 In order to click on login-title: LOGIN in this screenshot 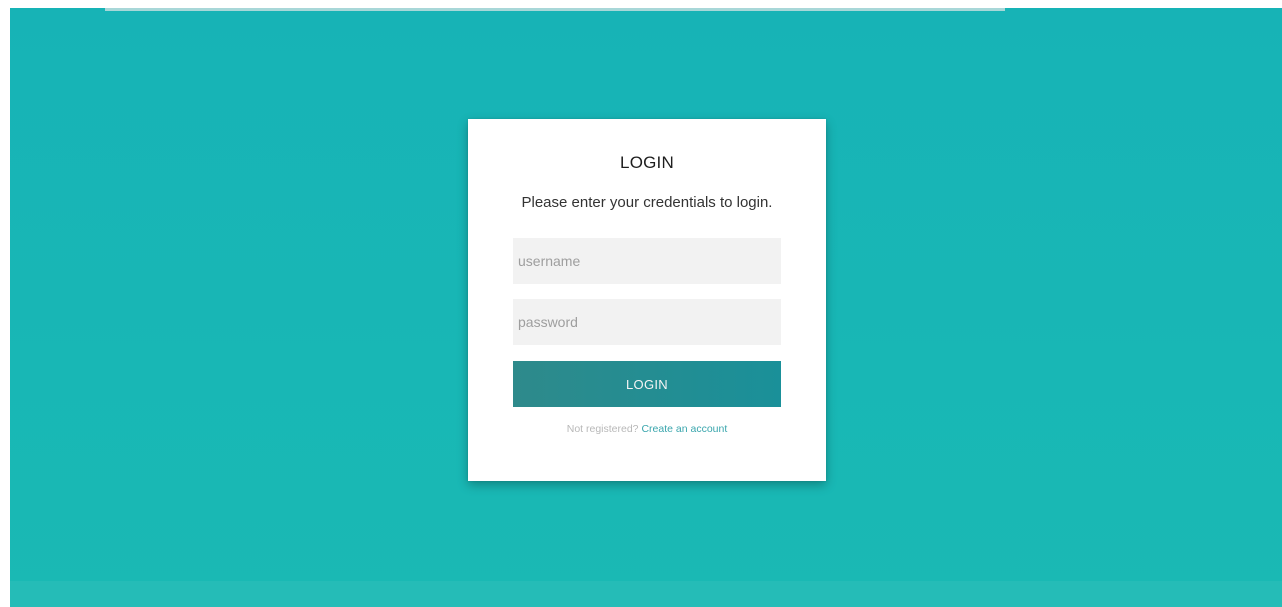, I will do `click(647, 162)`.